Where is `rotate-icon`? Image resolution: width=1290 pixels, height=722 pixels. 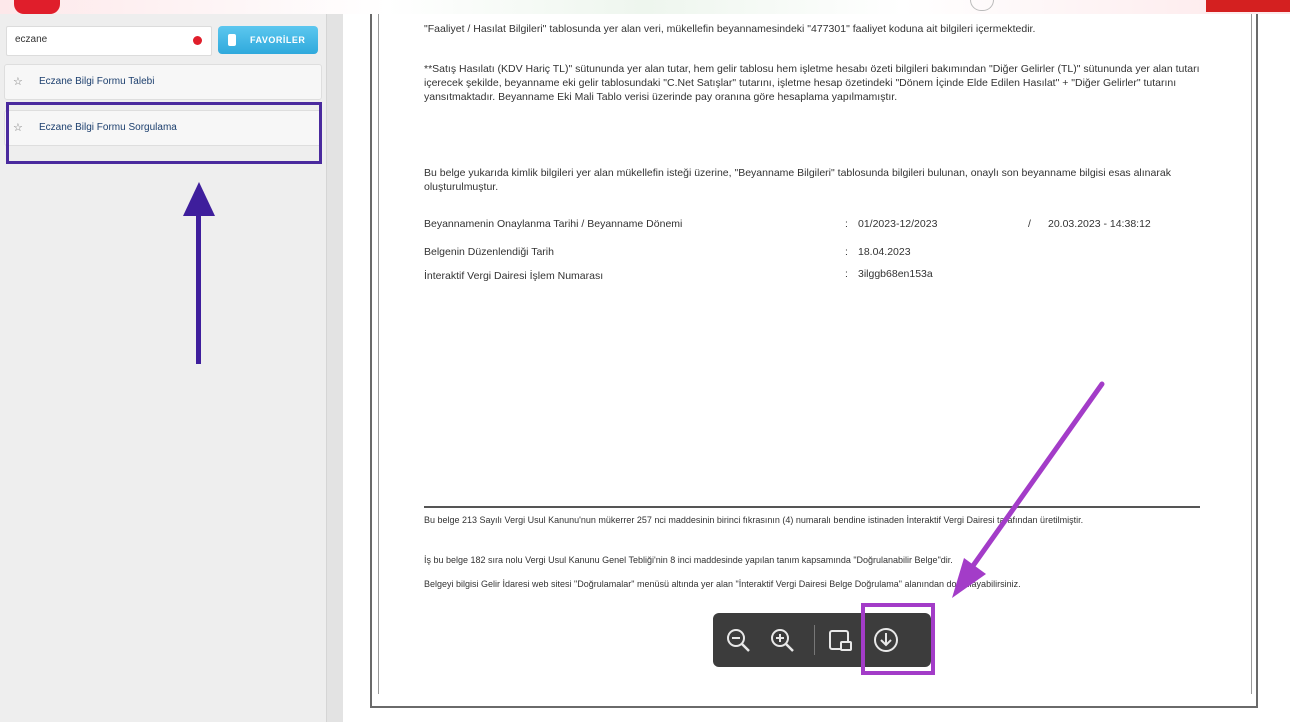
rotate-icon is located at coordinates (840, 640).